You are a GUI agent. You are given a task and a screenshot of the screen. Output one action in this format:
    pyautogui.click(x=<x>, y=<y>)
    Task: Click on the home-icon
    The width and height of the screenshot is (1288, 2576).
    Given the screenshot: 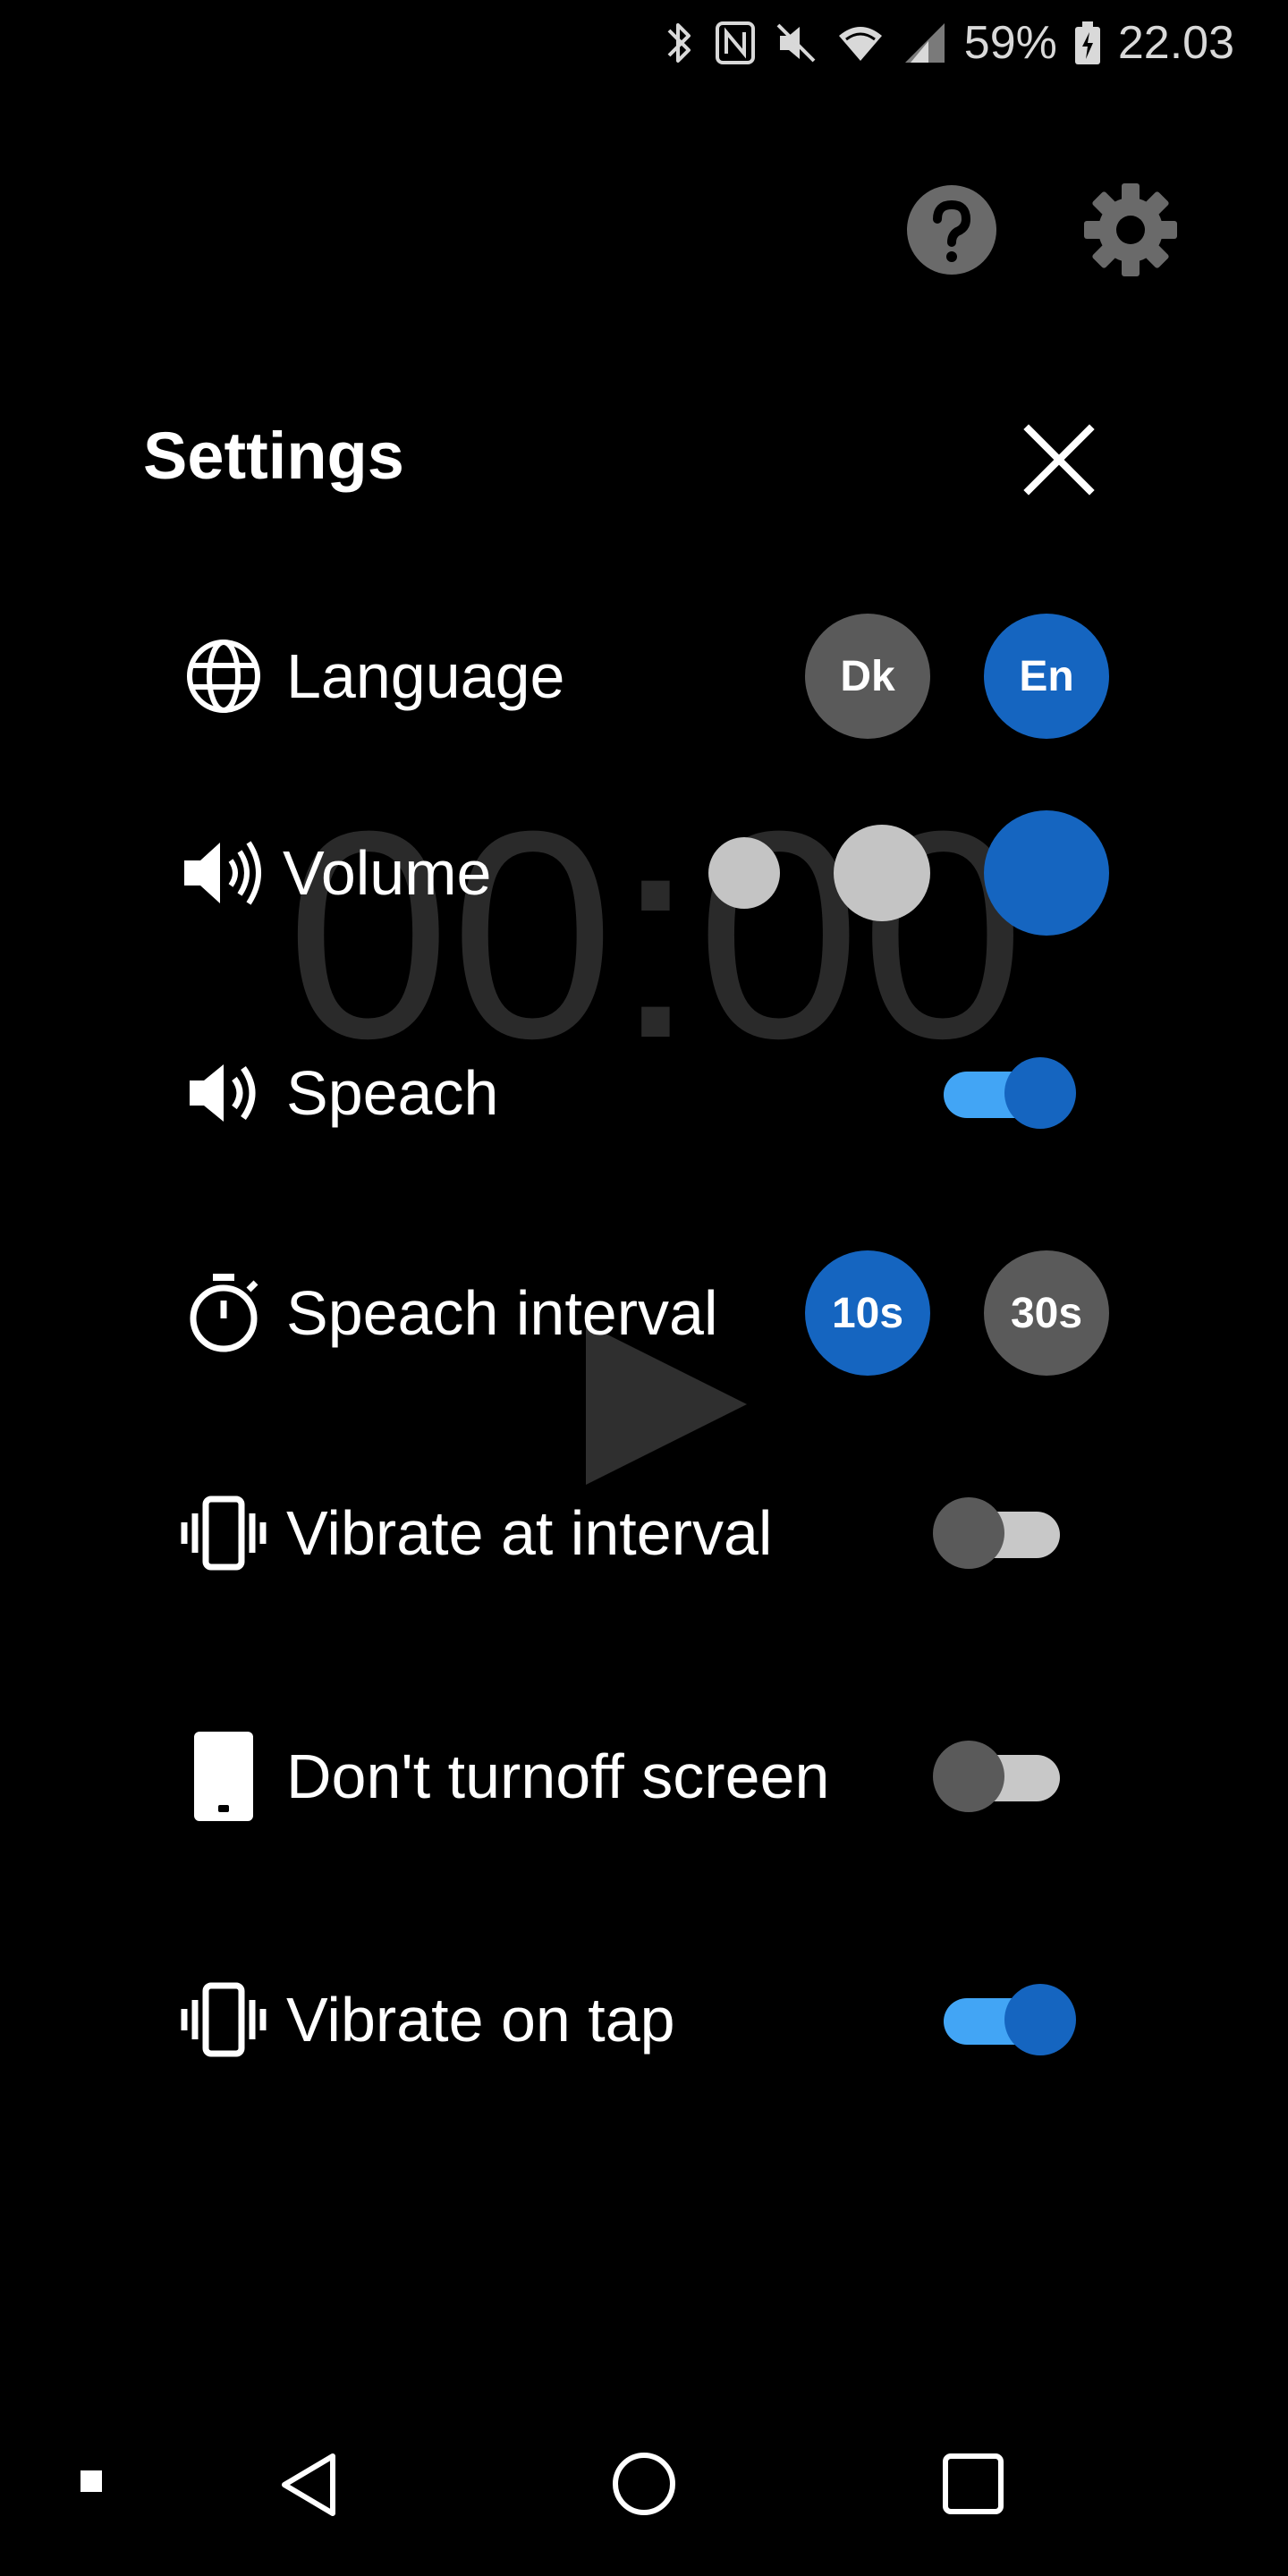 What is the action you would take?
    pyautogui.click(x=644, y=2484)
    